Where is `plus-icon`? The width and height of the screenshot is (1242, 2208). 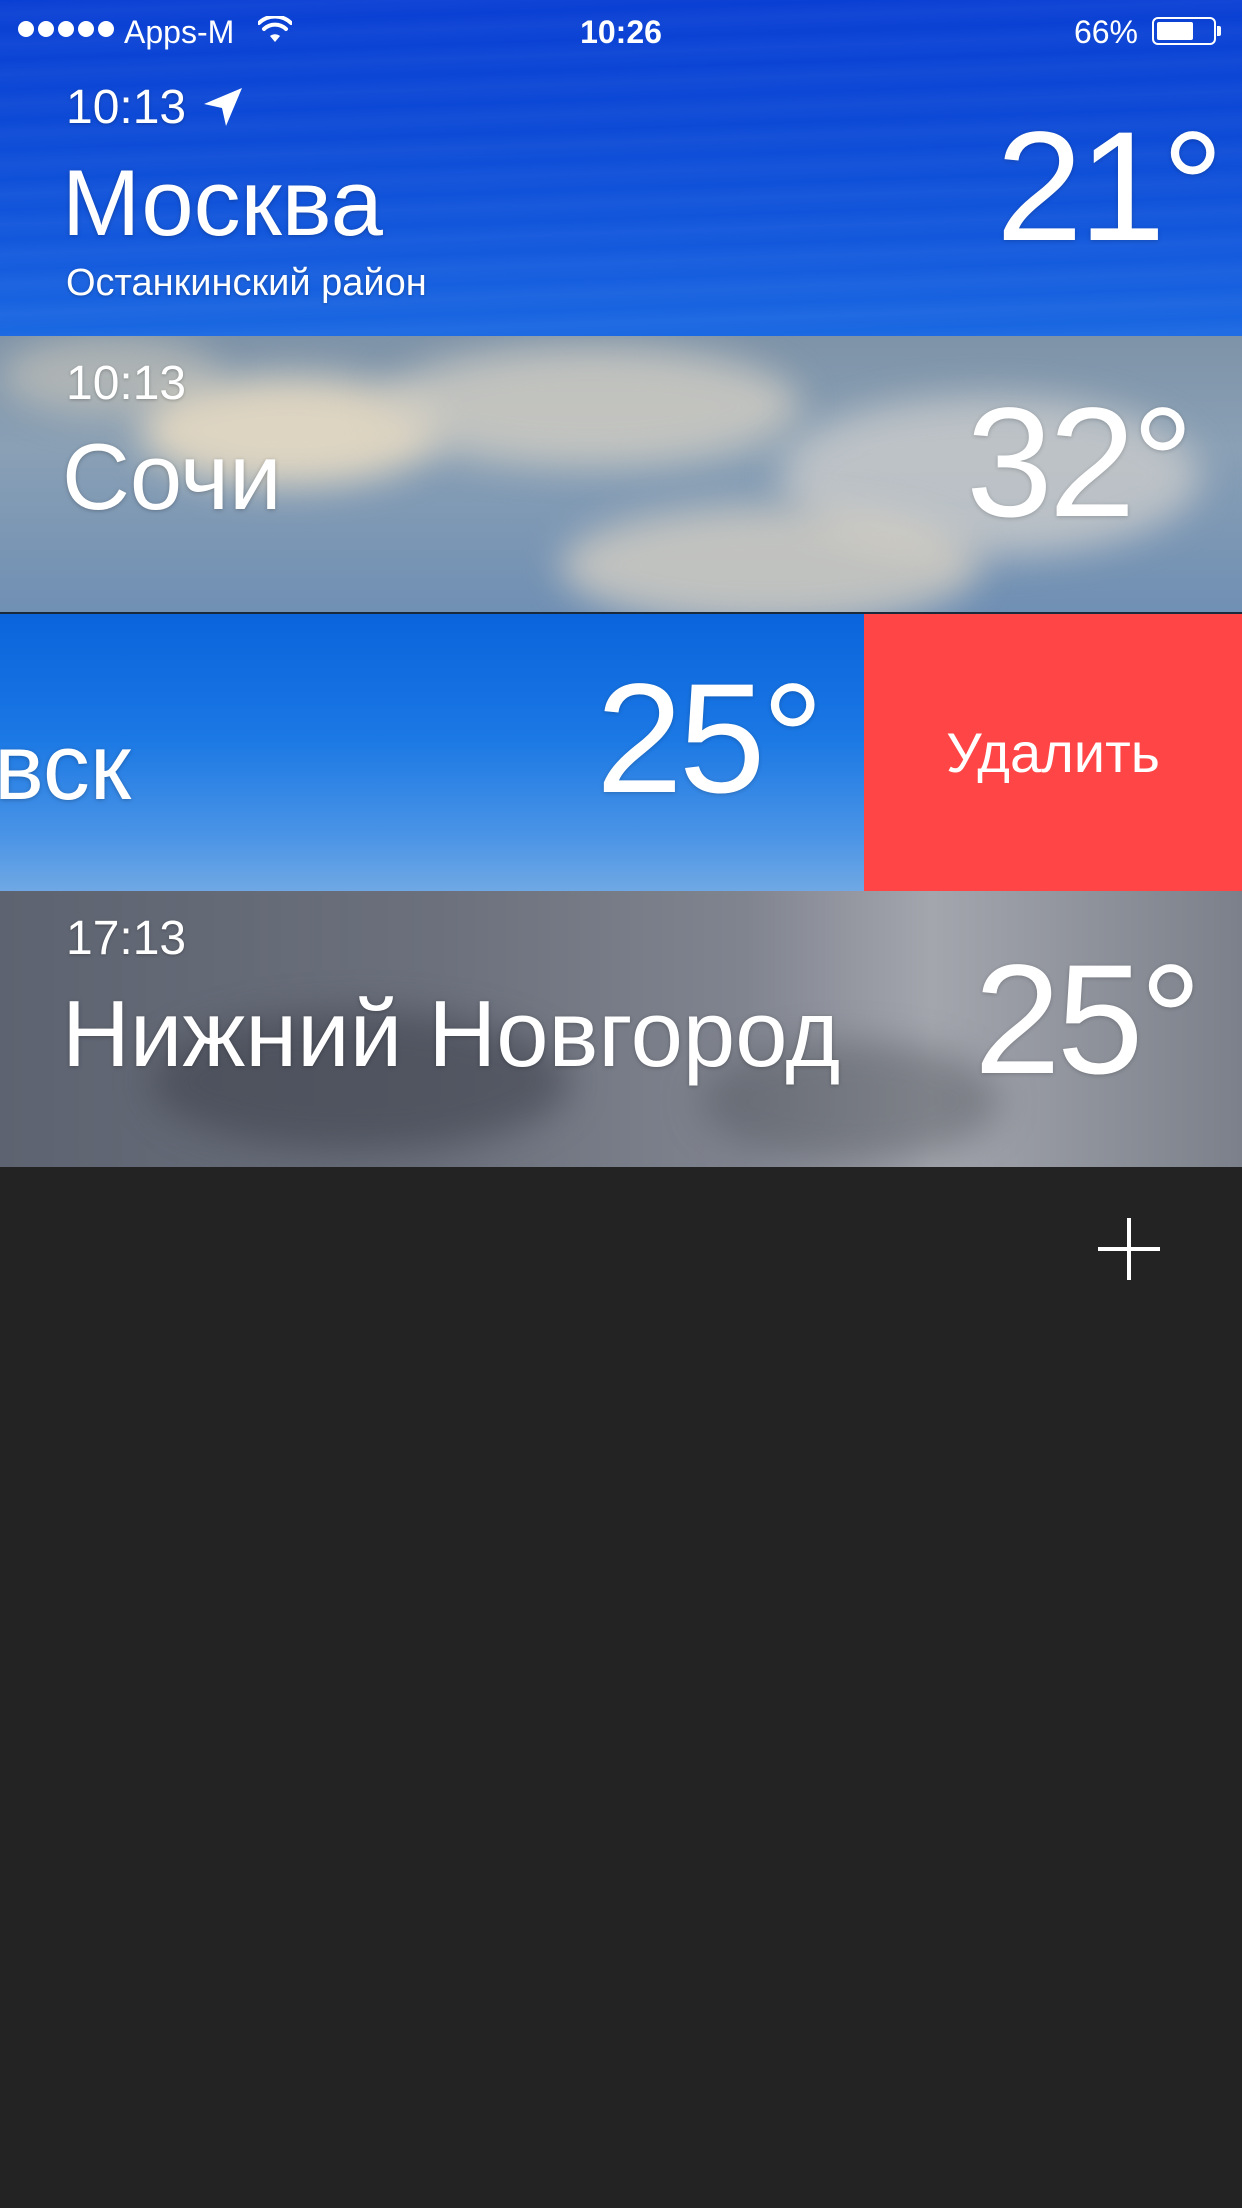
plus-icon is located at coordinates (1129, 1249).